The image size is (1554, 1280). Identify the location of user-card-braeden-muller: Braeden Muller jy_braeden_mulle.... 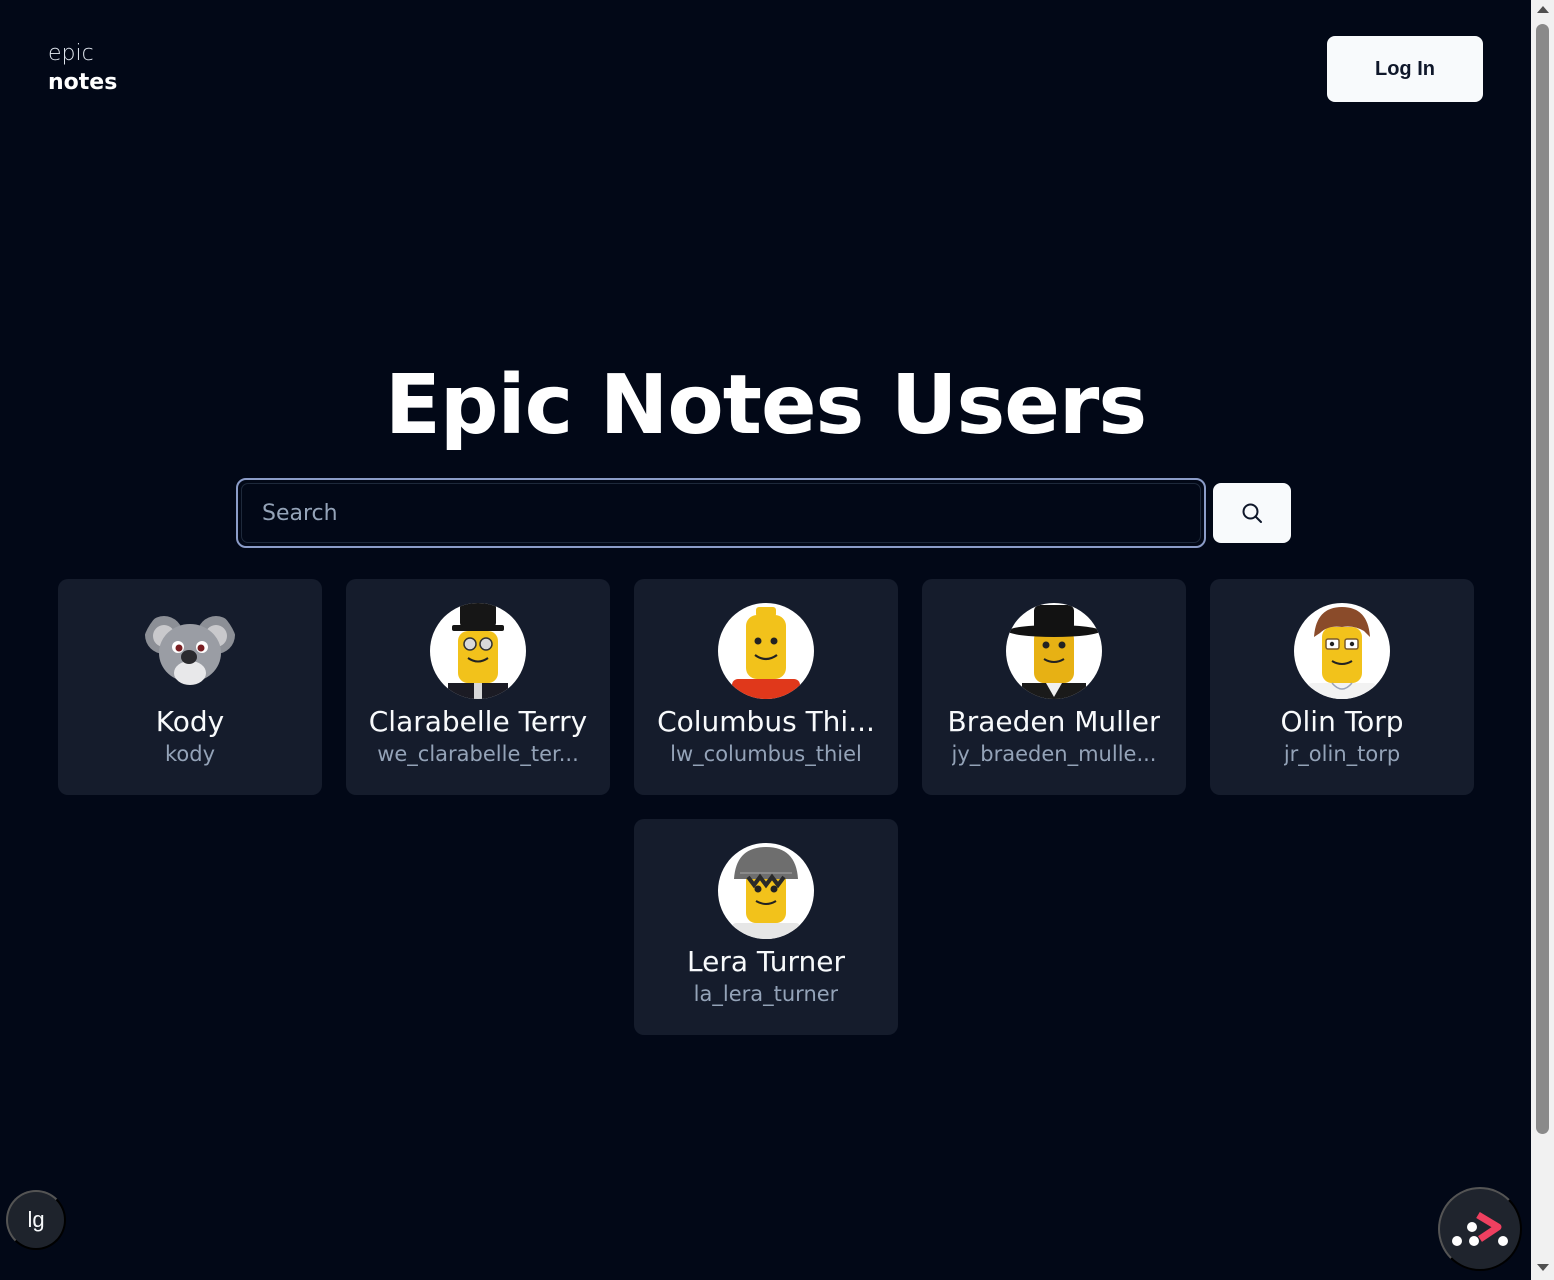
(1054, 687).